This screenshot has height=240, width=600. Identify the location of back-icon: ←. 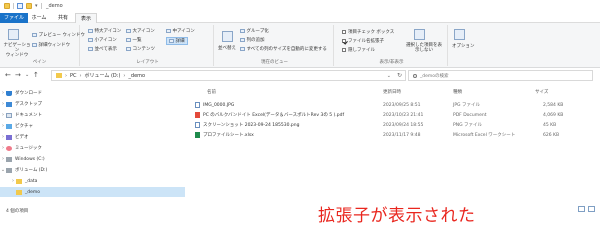
(8, 75).